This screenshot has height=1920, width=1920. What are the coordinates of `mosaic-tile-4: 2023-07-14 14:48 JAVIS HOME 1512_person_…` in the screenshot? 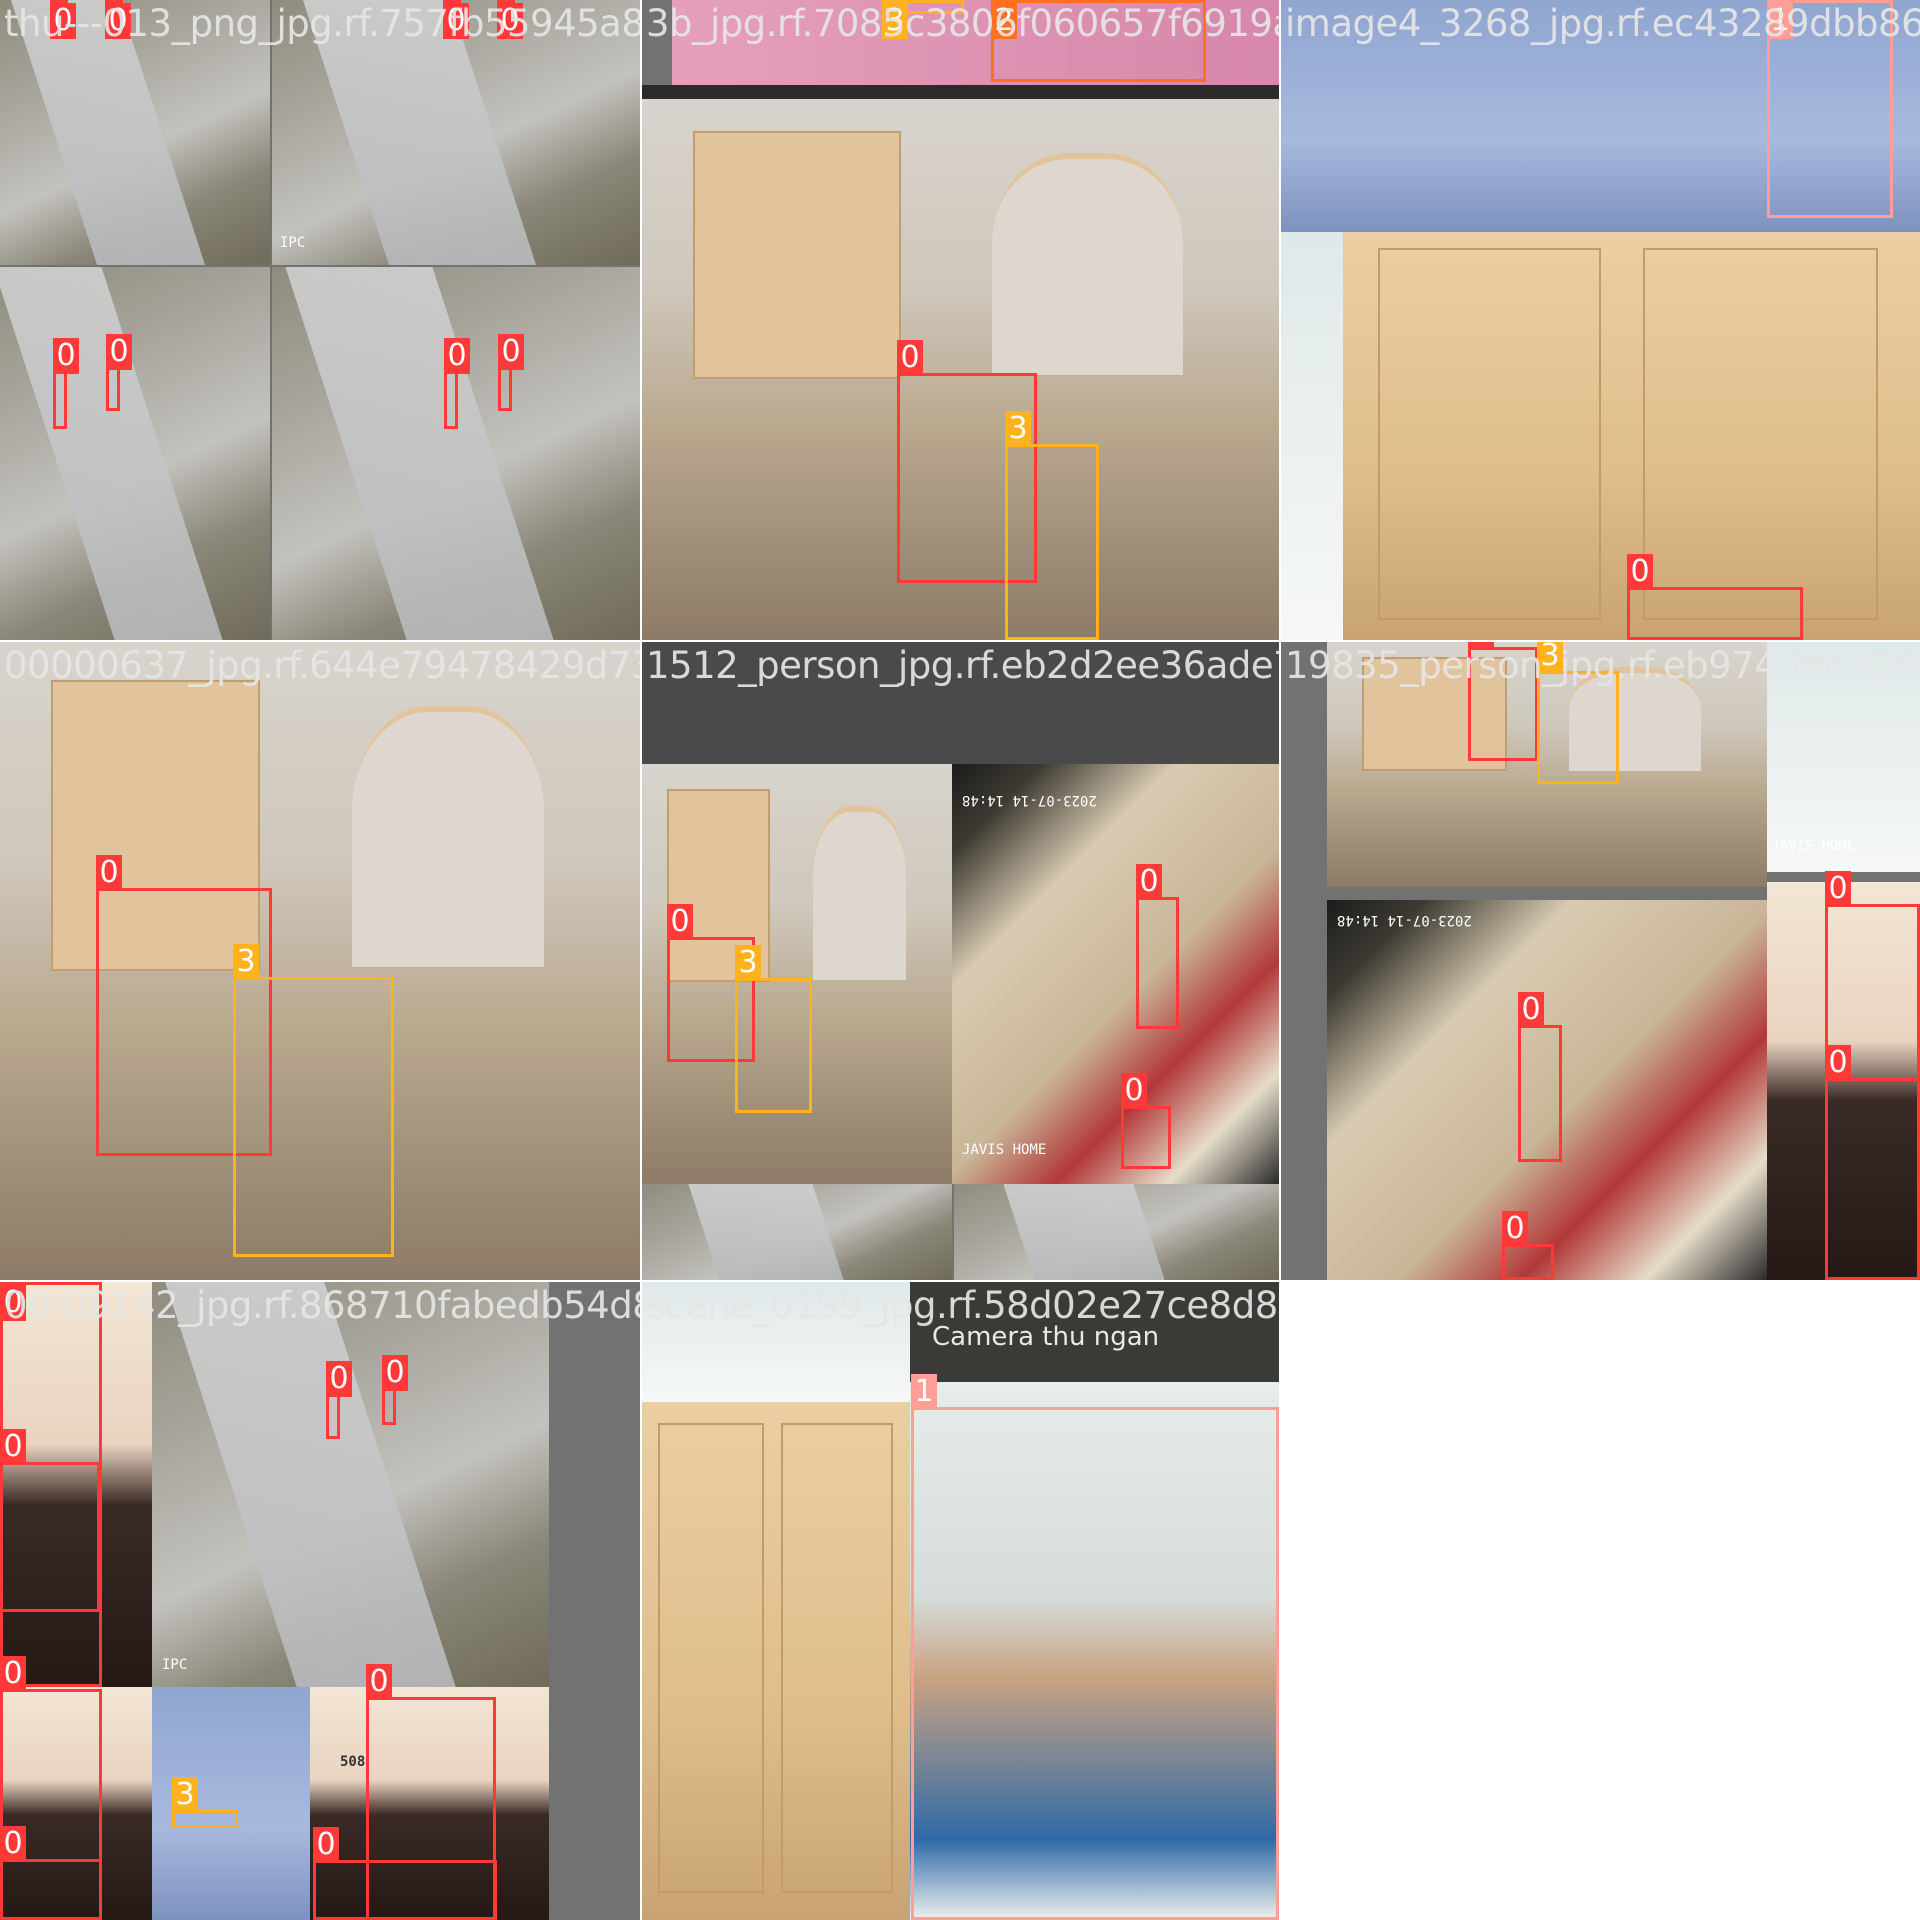 It's located at (960, 961).